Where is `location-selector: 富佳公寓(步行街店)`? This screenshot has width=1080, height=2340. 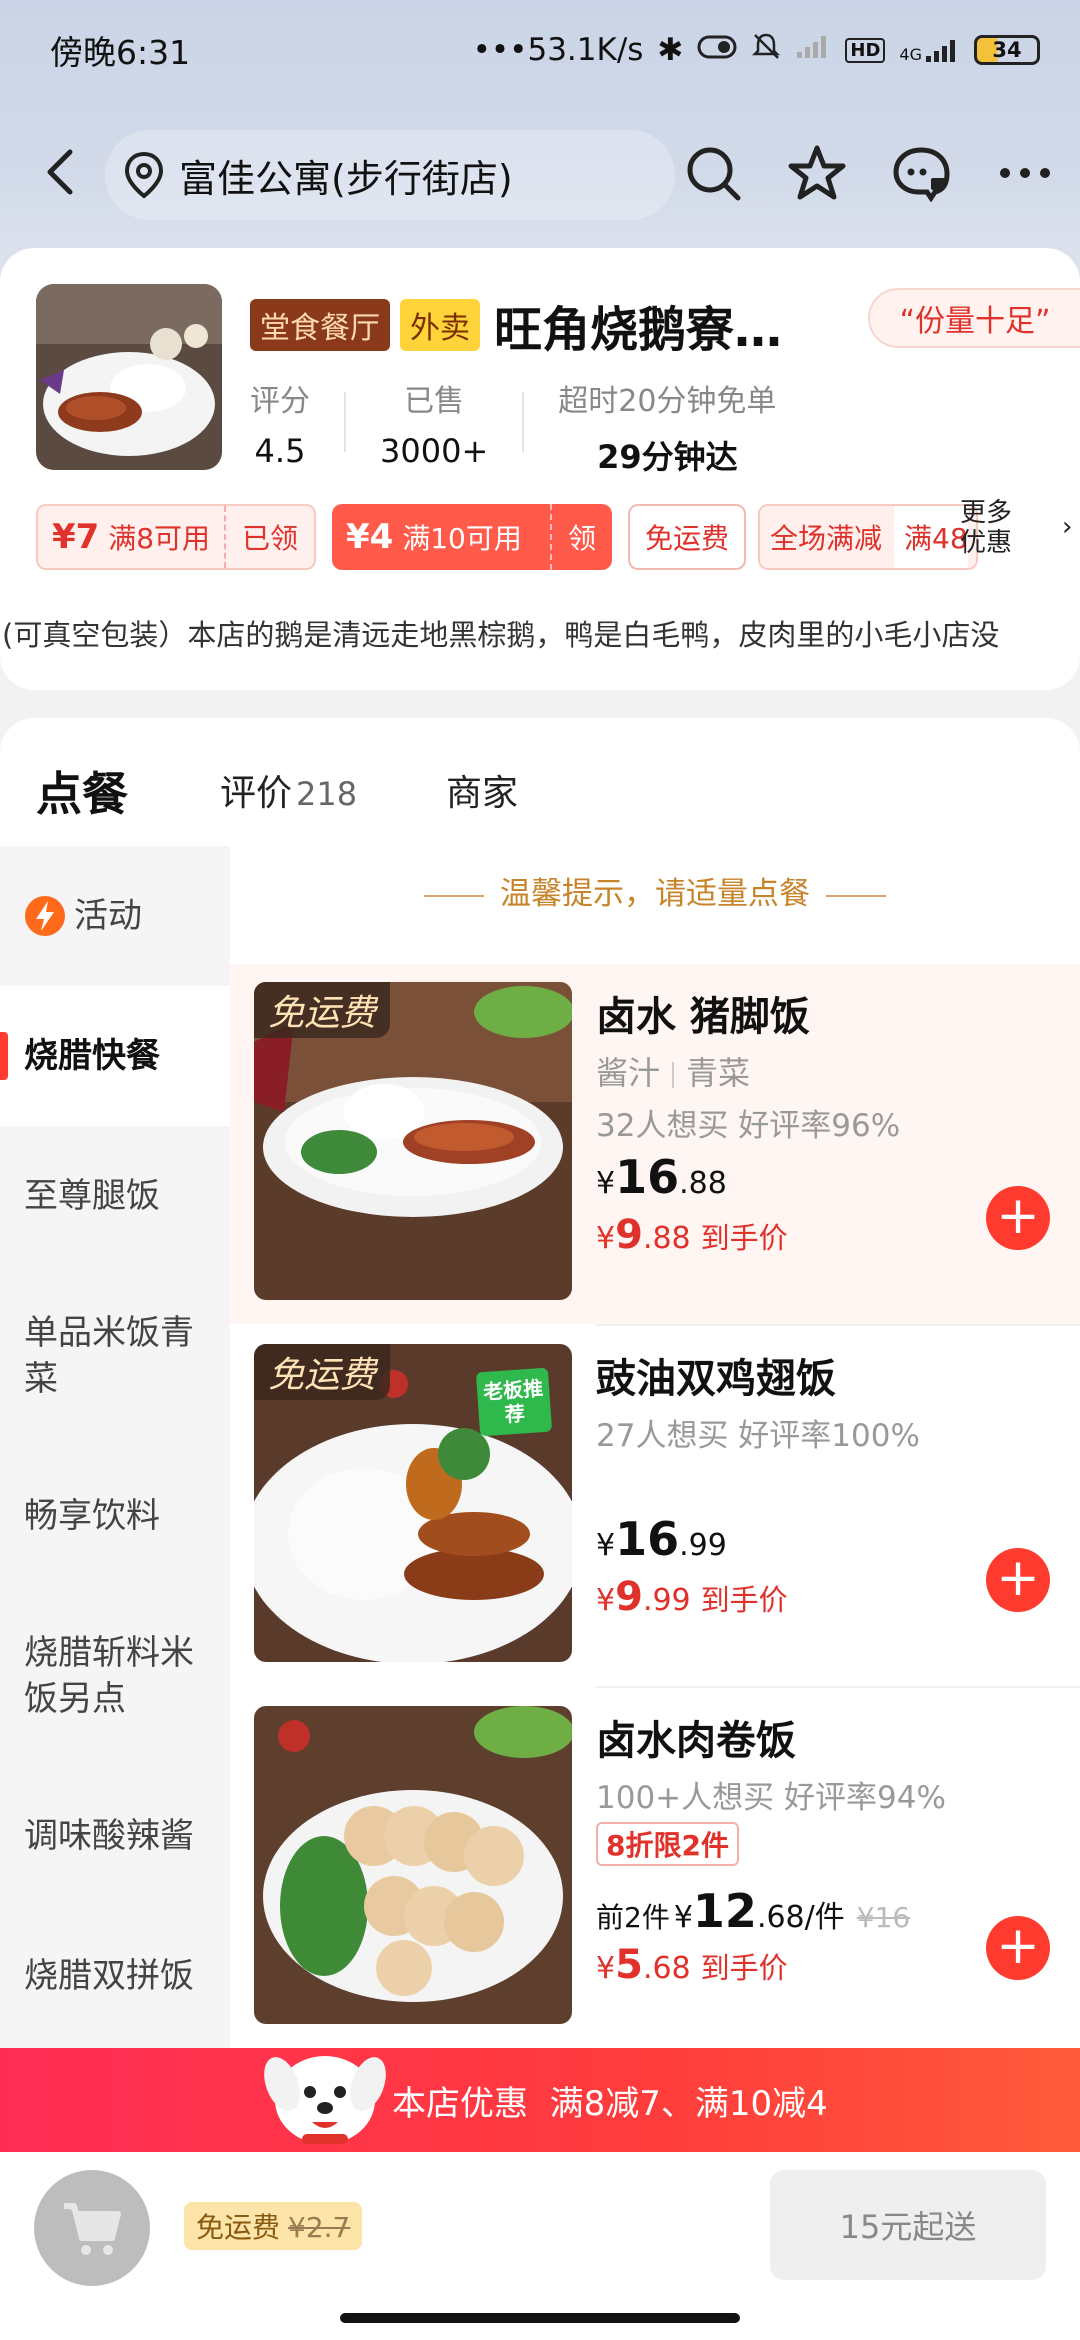
location-selector: 富佳公寓(步行街店) is located at coordinates (390, 175).